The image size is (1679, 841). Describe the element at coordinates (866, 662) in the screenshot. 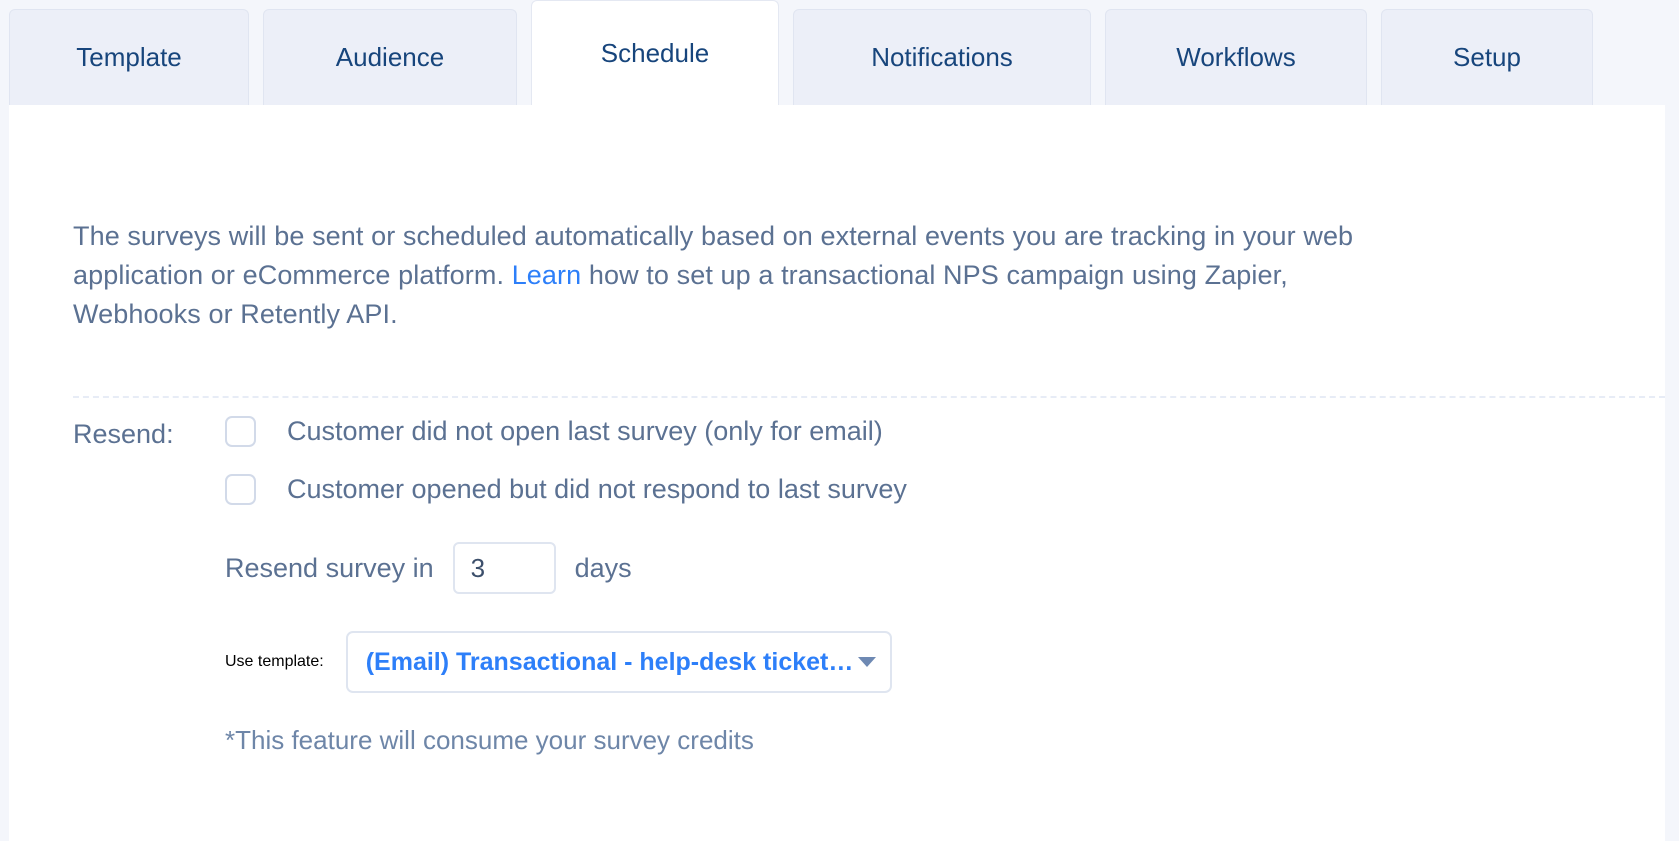

I see `chevron-down-icon` at that location.